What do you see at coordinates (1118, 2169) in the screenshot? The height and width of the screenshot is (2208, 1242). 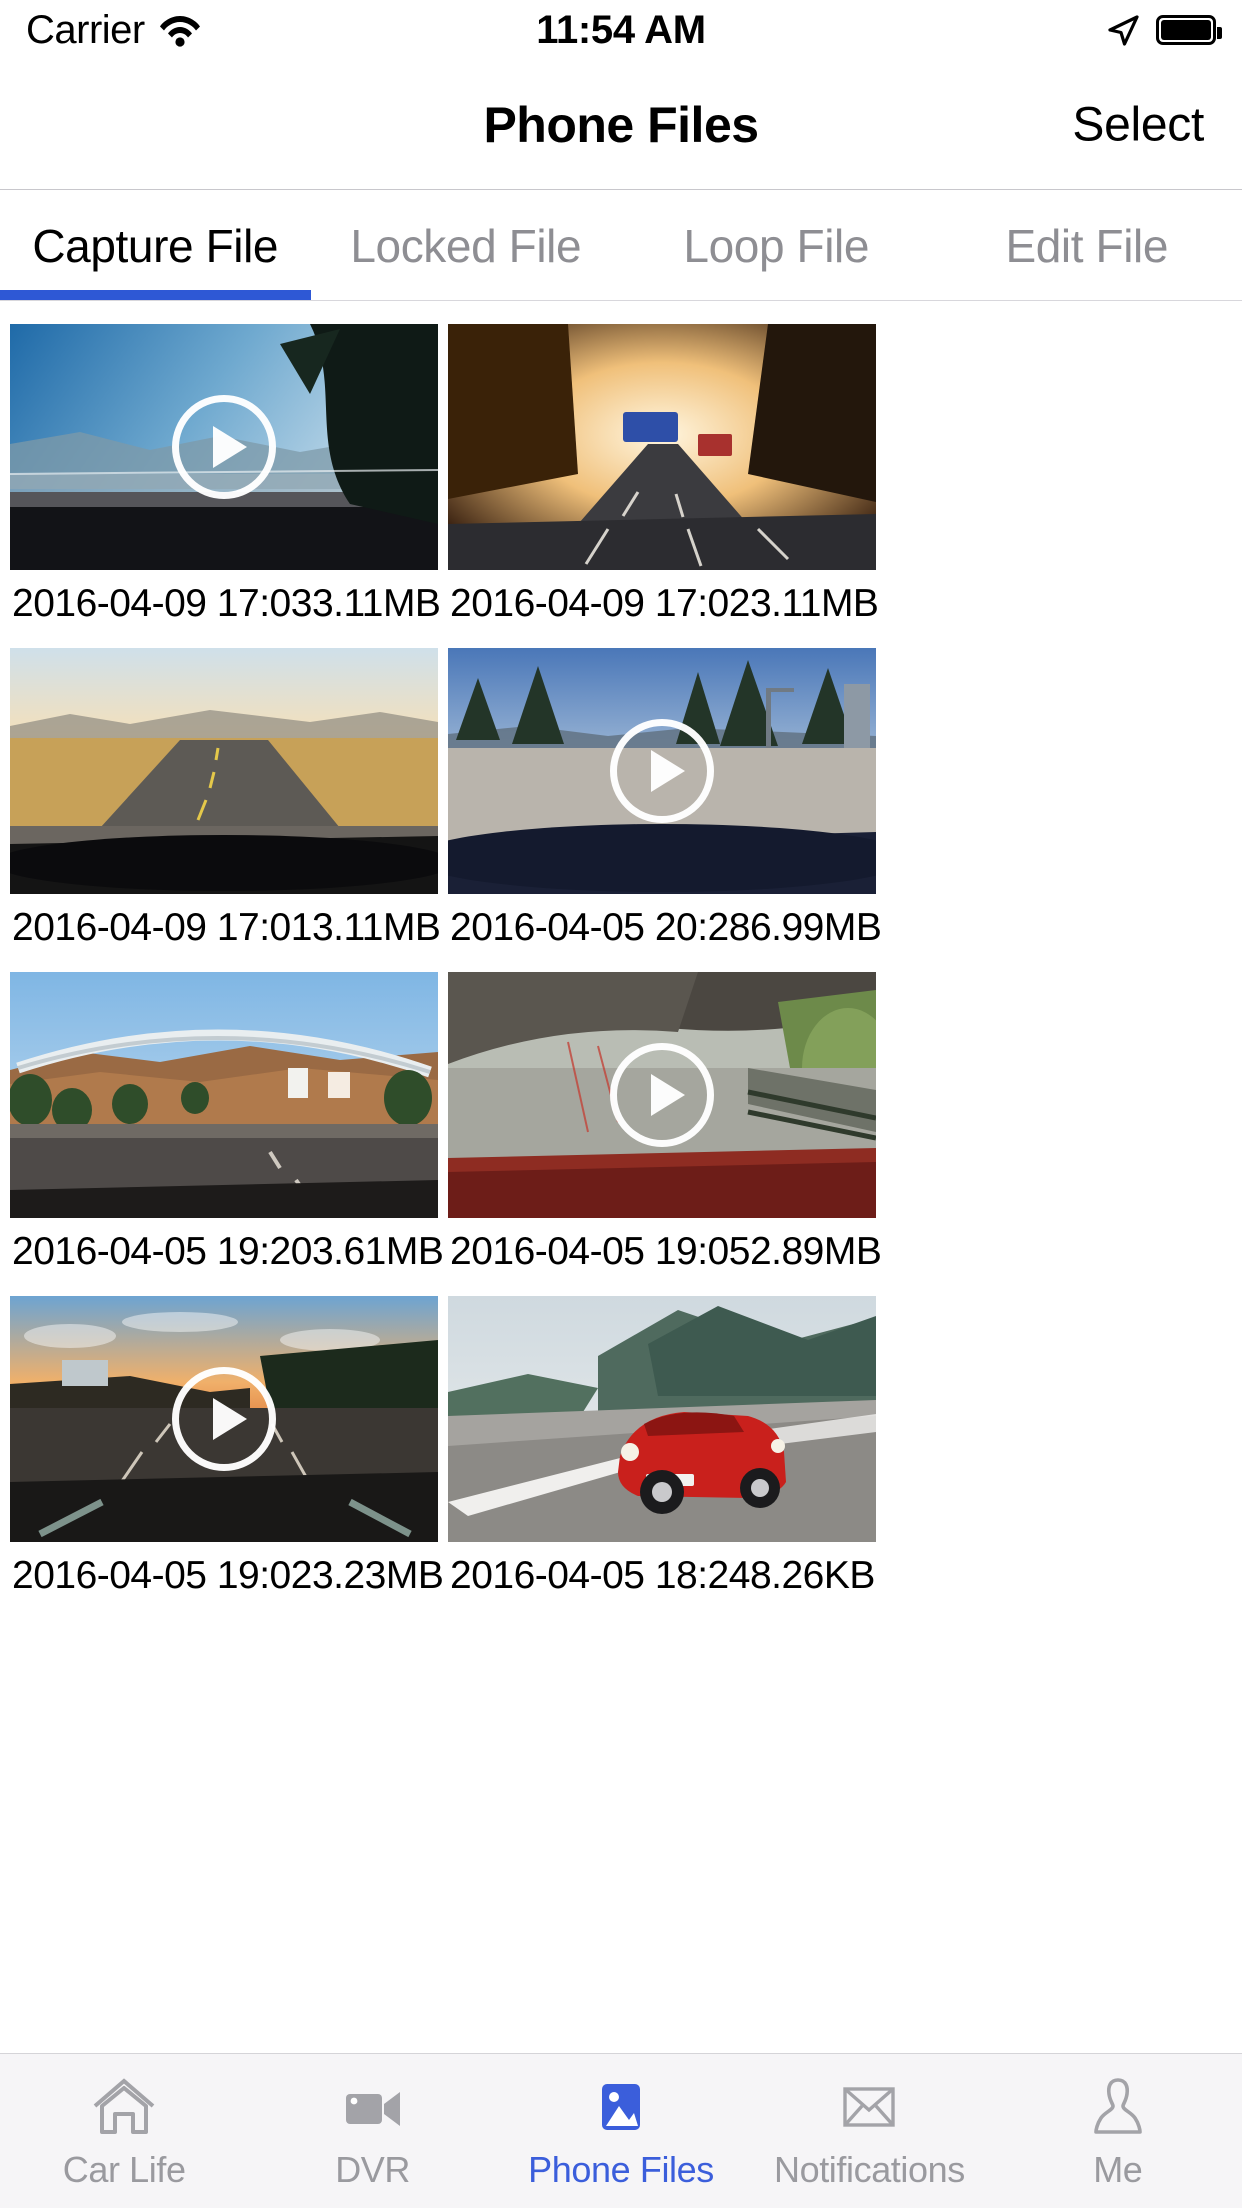 I see `bottom-tab-me-label: Me` at bounding box center [1118, 2169].